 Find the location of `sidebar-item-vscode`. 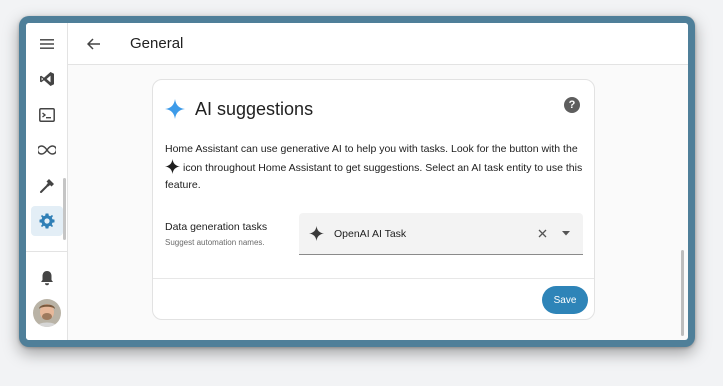

sidebar-item-vscode is located at coordinates (47, 79).